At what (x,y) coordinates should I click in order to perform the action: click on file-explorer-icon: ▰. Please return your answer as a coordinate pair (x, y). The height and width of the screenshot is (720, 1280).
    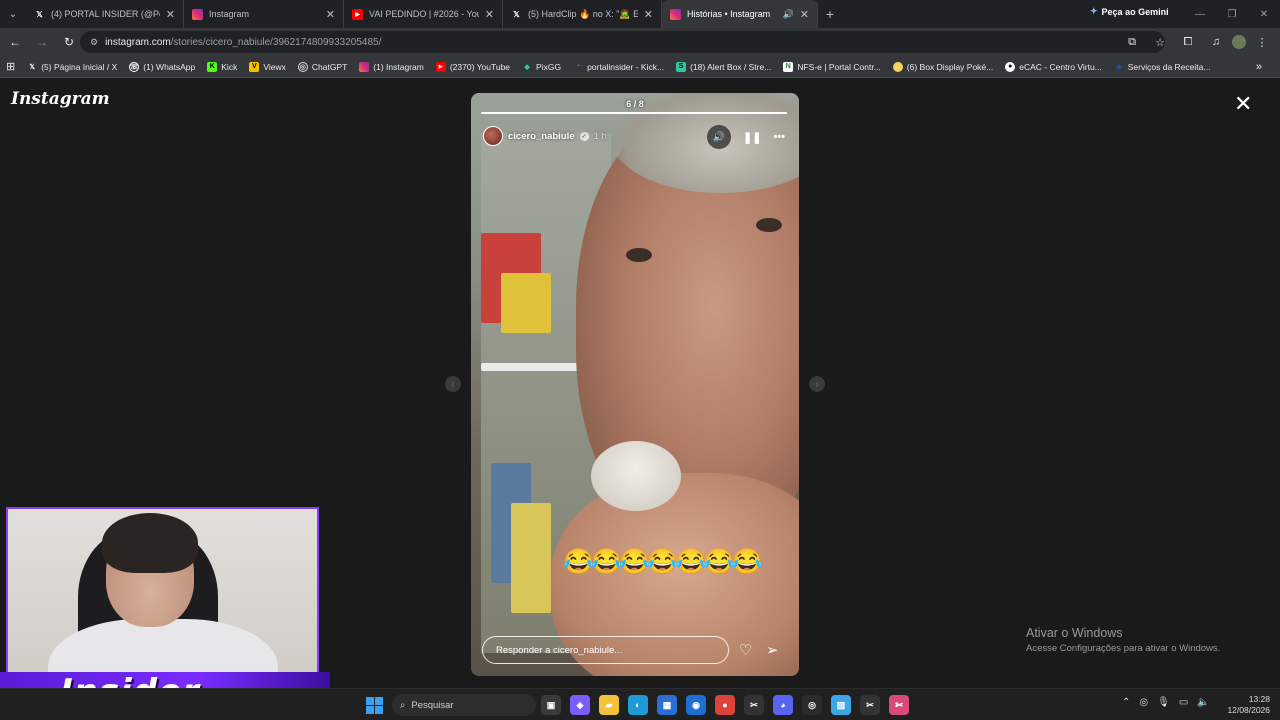
    Looking at the image, I should click on (609, 705).